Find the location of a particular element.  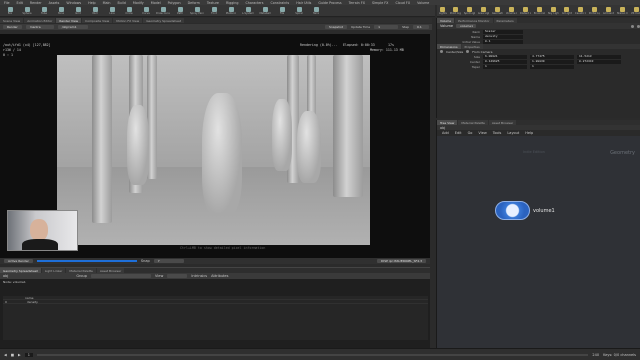

vector-component-field: 0.149625 is located at coordinates (505, 61).